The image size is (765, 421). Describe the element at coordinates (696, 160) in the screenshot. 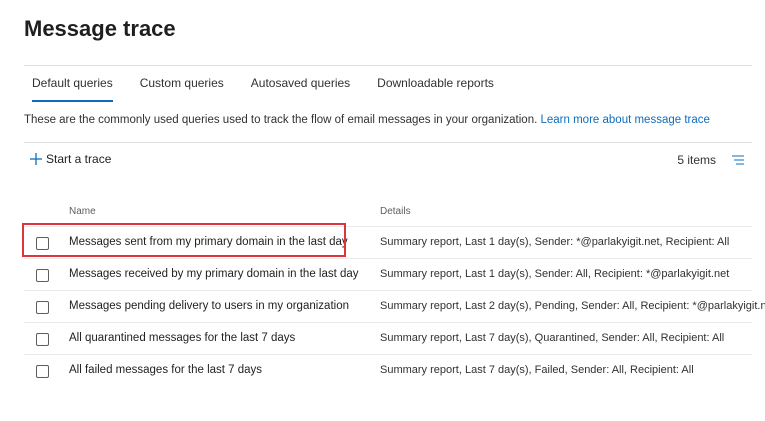

I see `item-count: 5 items` at that location.